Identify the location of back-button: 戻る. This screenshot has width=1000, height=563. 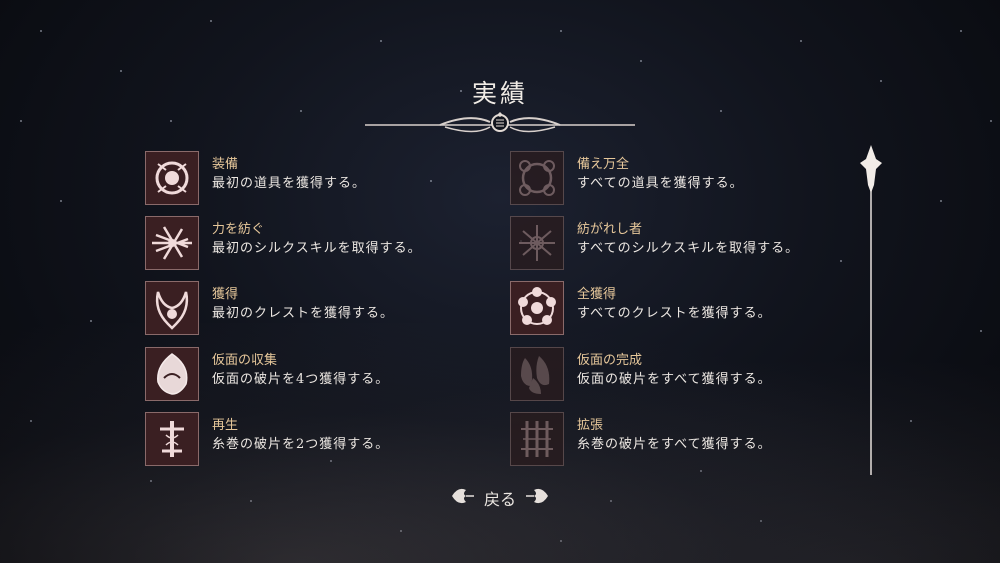
(500, 497).